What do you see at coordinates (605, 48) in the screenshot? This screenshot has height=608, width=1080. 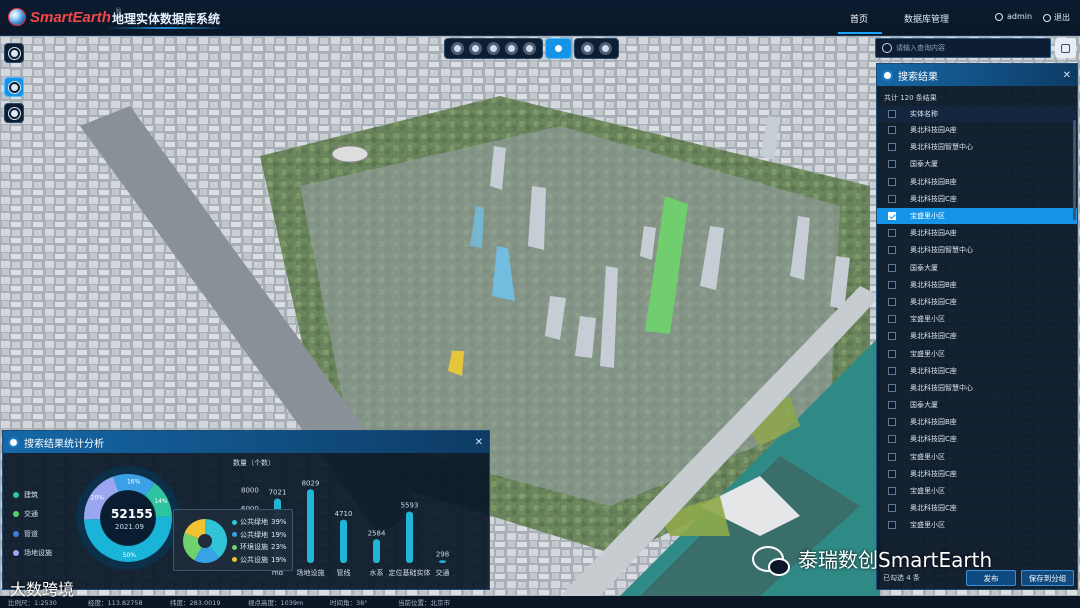 I see `split-tool-icon` at bounding box center [605, 48].